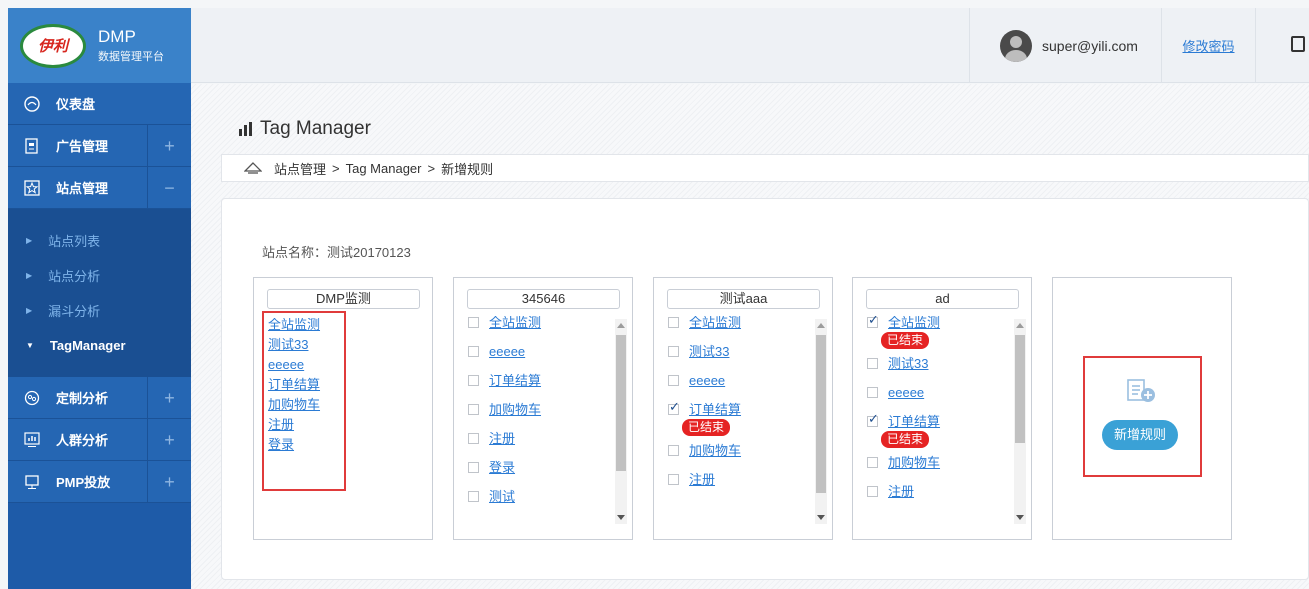 This screenshot has height=589, width=1309. What do you see at coordinates (82, 146) in the screenshot?
I see `sidebar-item-label: 广告管理` at bounding box center [82, 146].